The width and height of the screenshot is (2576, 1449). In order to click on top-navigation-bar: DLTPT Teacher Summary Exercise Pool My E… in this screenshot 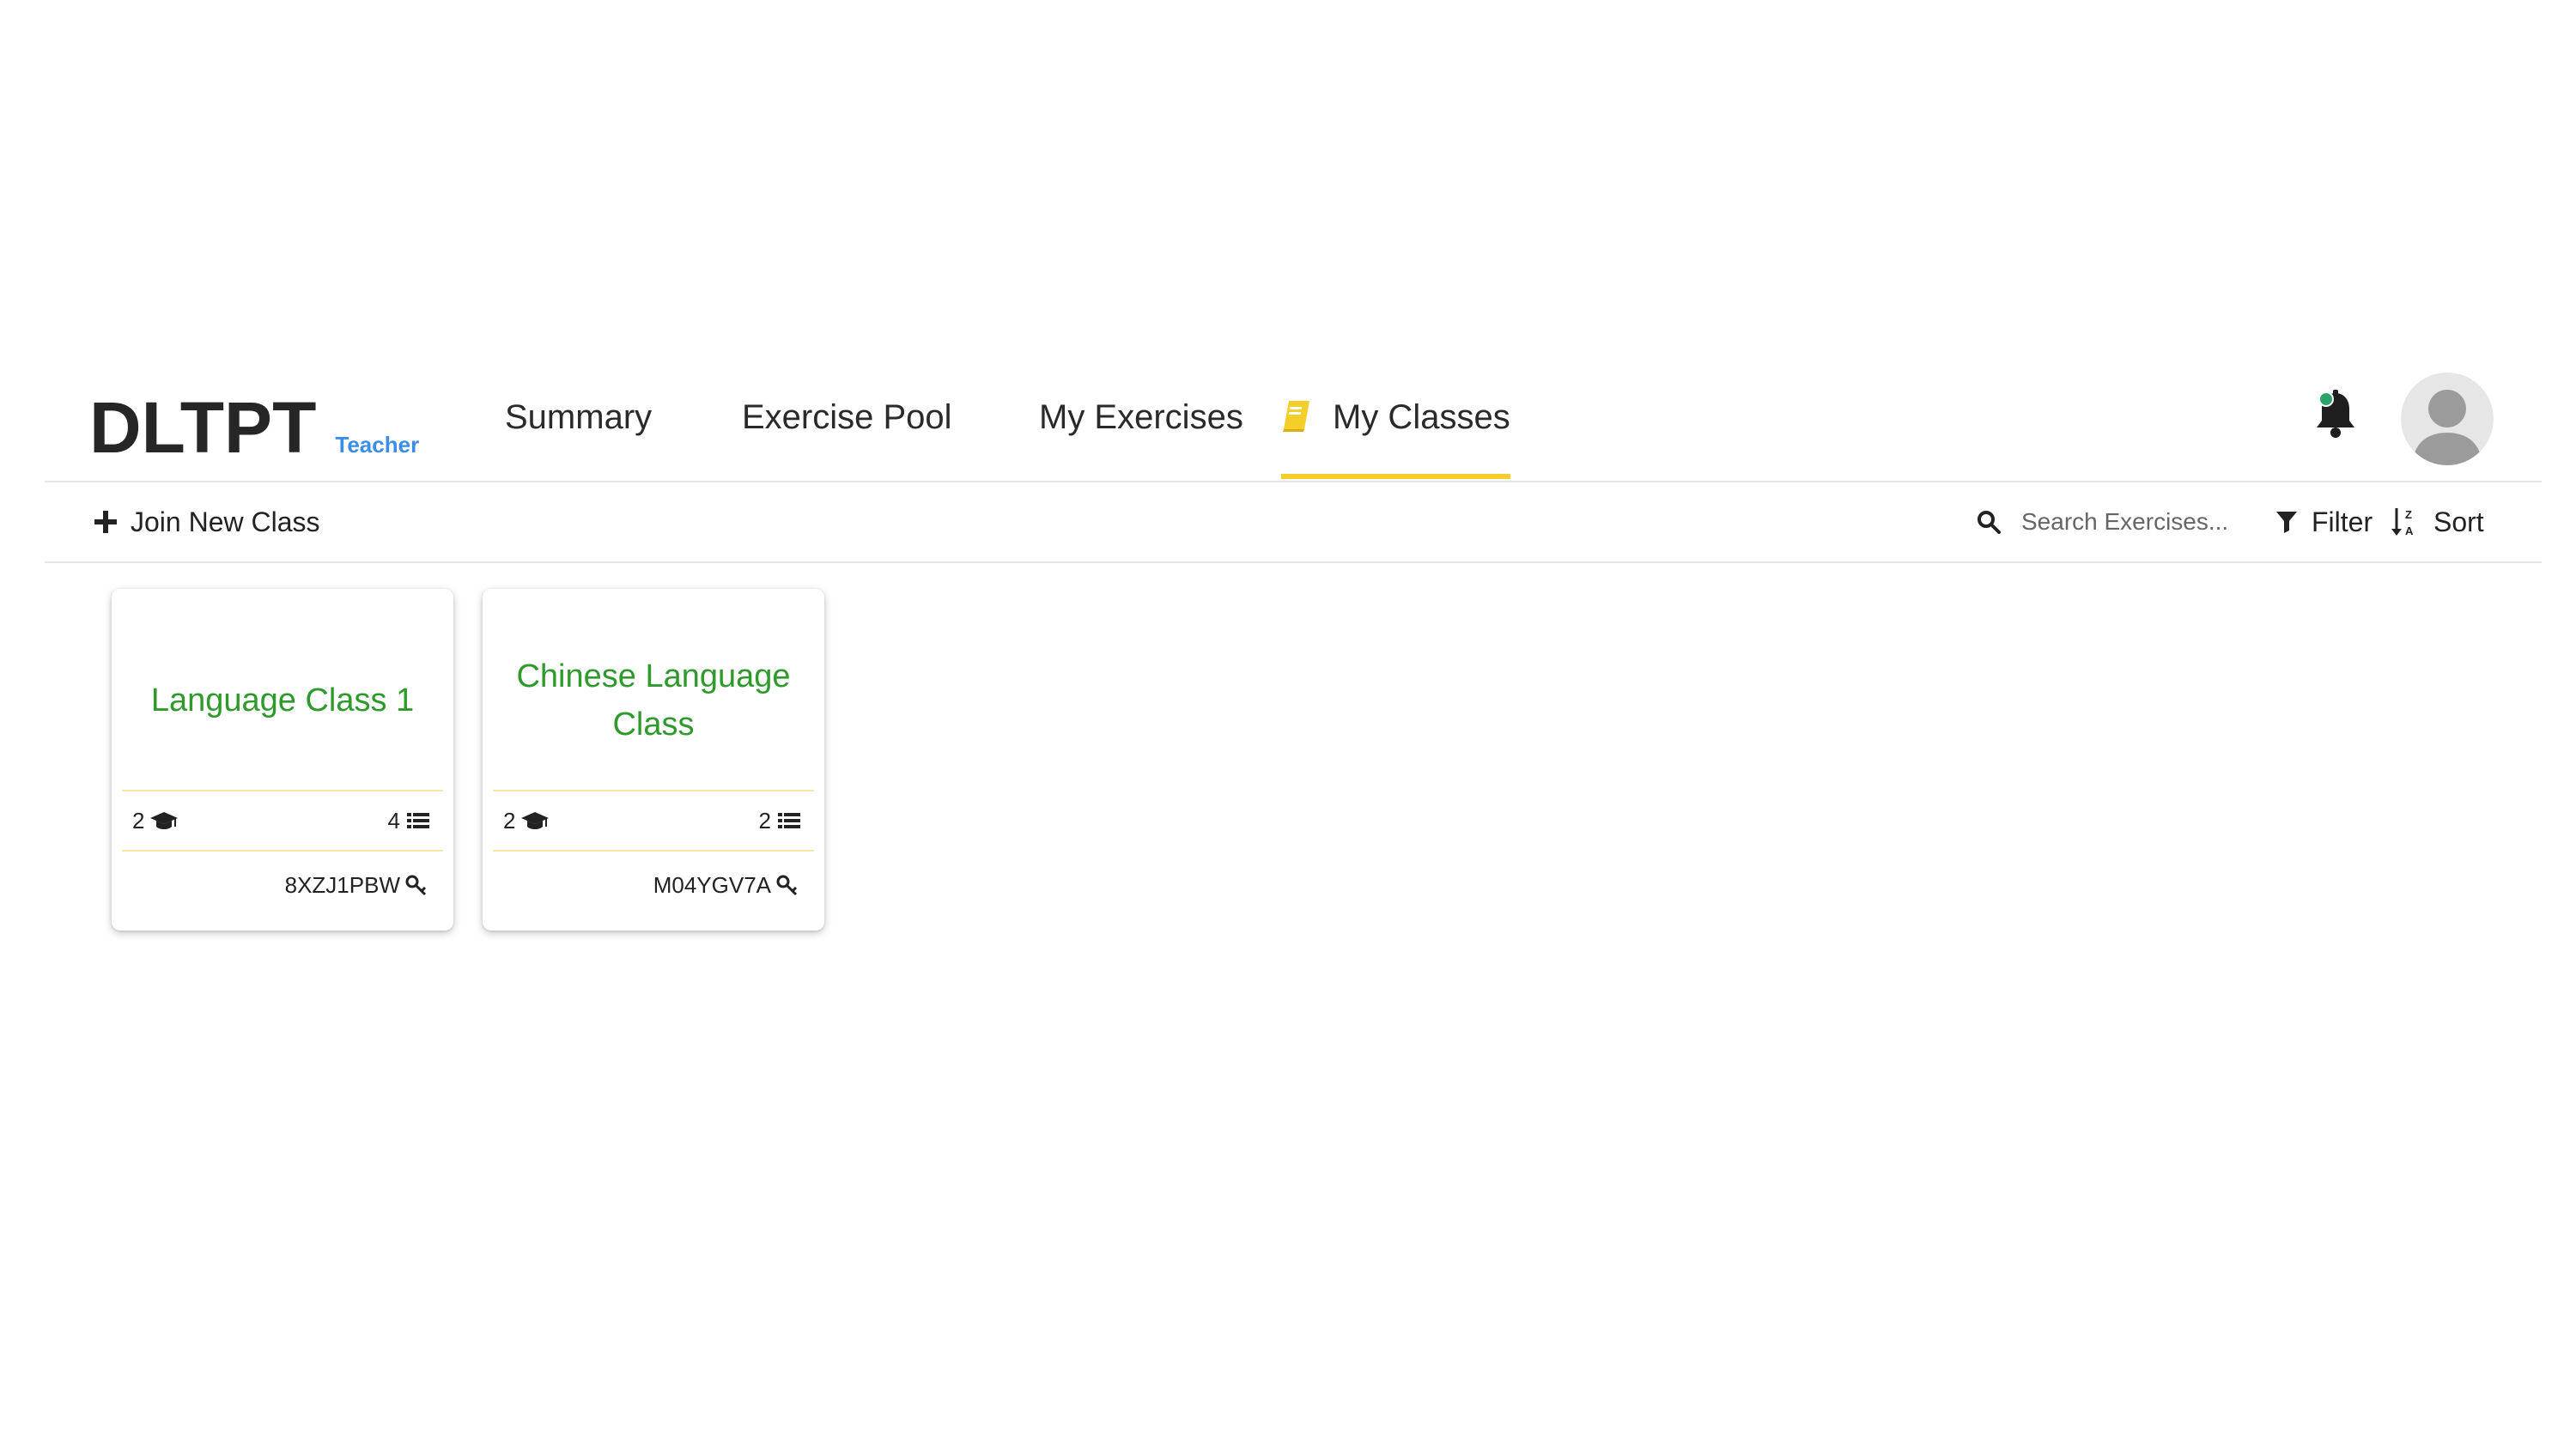, I will do `click(1294, 423)`.